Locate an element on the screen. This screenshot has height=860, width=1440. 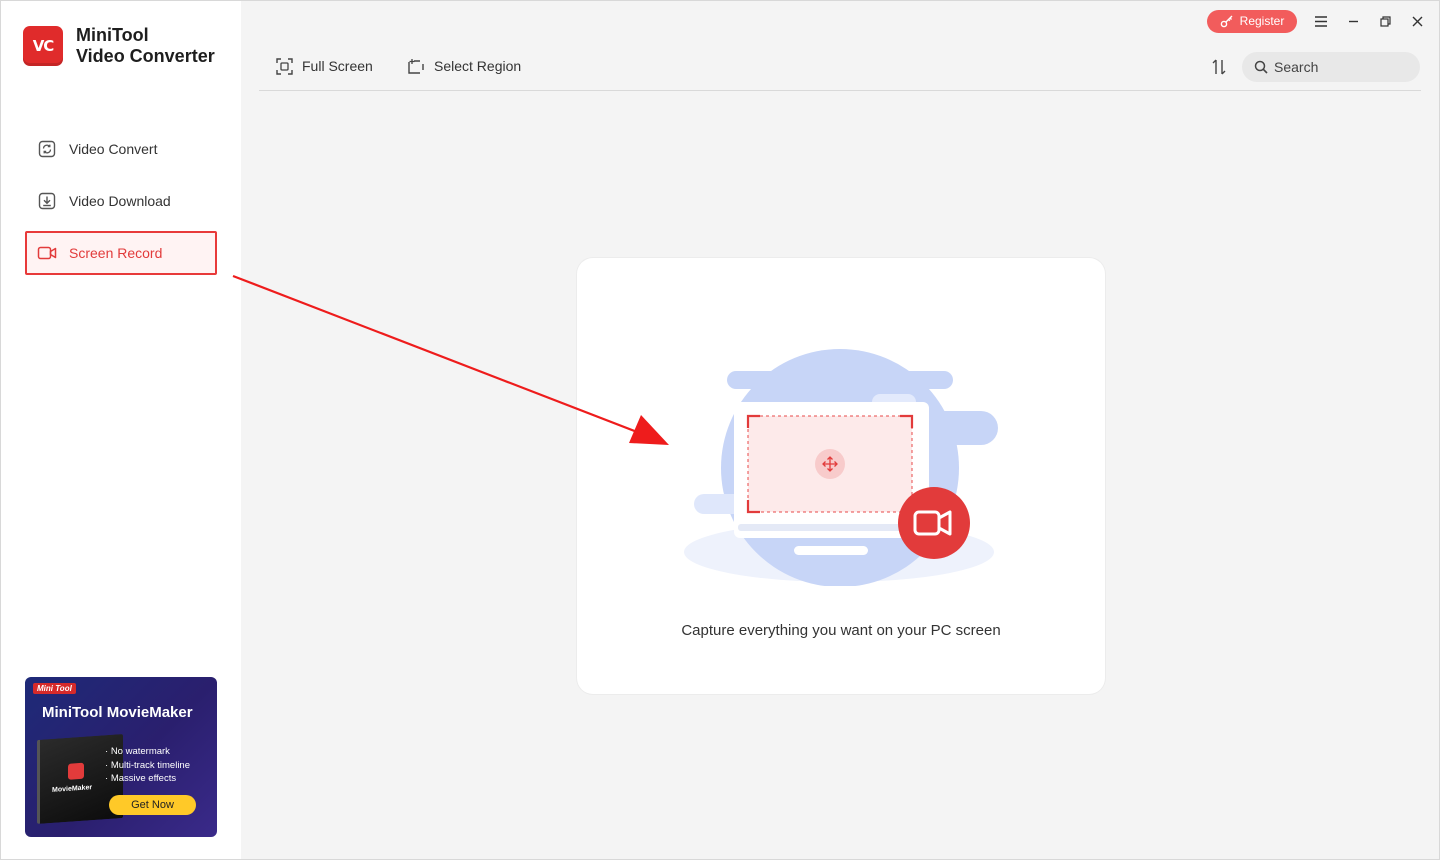
register-button: Register is located at coordinates (1252, 21).